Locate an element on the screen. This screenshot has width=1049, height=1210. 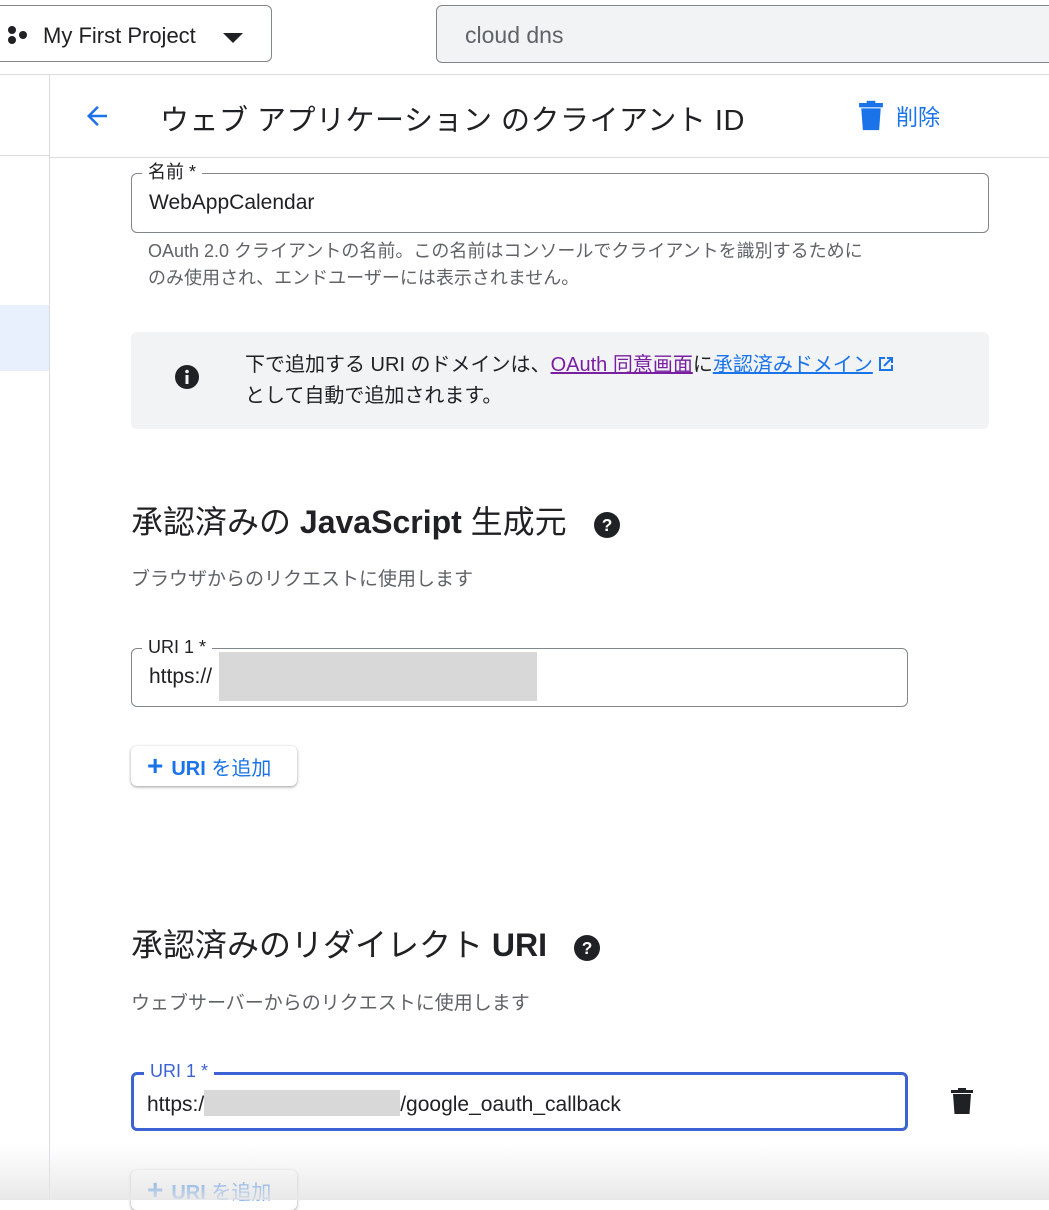
nav-item-active is located at coordinates (24, 338).